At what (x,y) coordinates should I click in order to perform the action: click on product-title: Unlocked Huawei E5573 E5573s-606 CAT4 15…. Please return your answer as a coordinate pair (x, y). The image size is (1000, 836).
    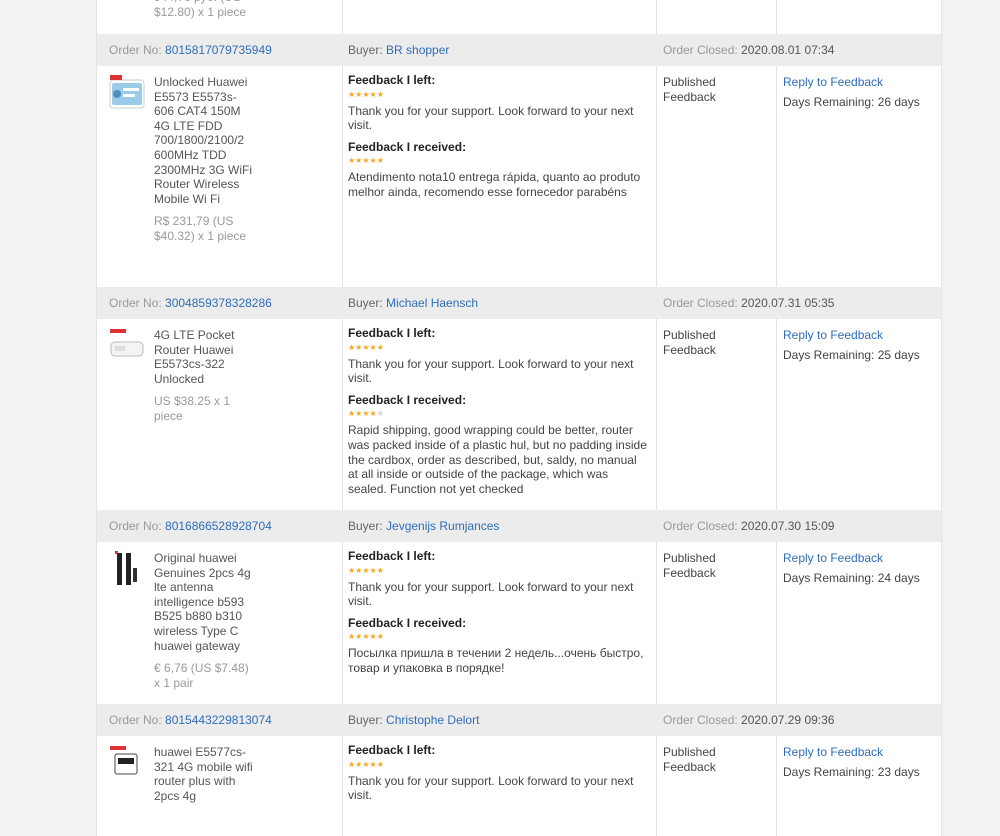
    Looking at the image, I should click on (204, 159).